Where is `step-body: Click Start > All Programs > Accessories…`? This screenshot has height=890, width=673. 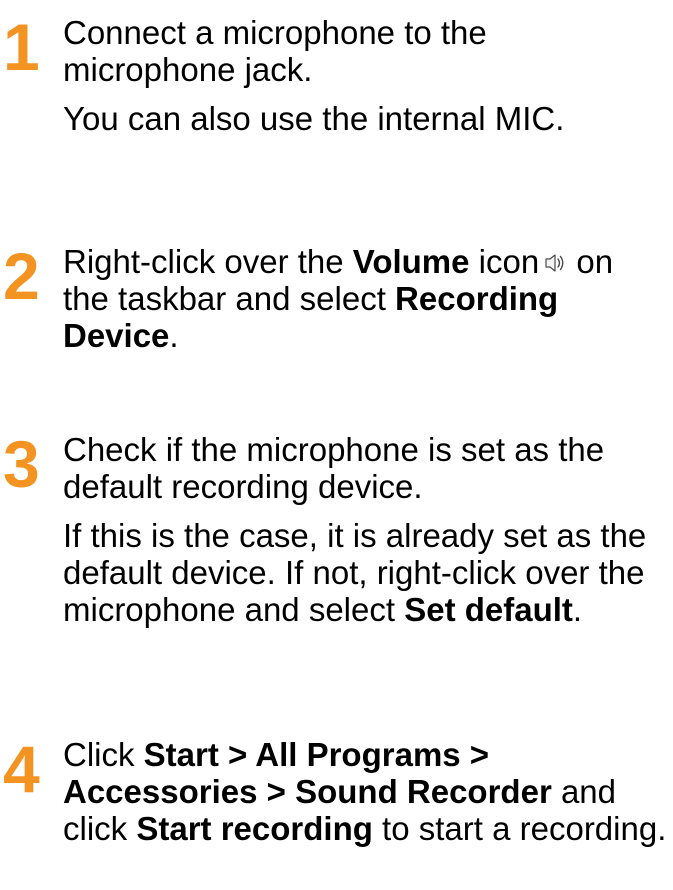 step-body: Click Start > All Programs > Accessories… is located at coordinates (365, 791).